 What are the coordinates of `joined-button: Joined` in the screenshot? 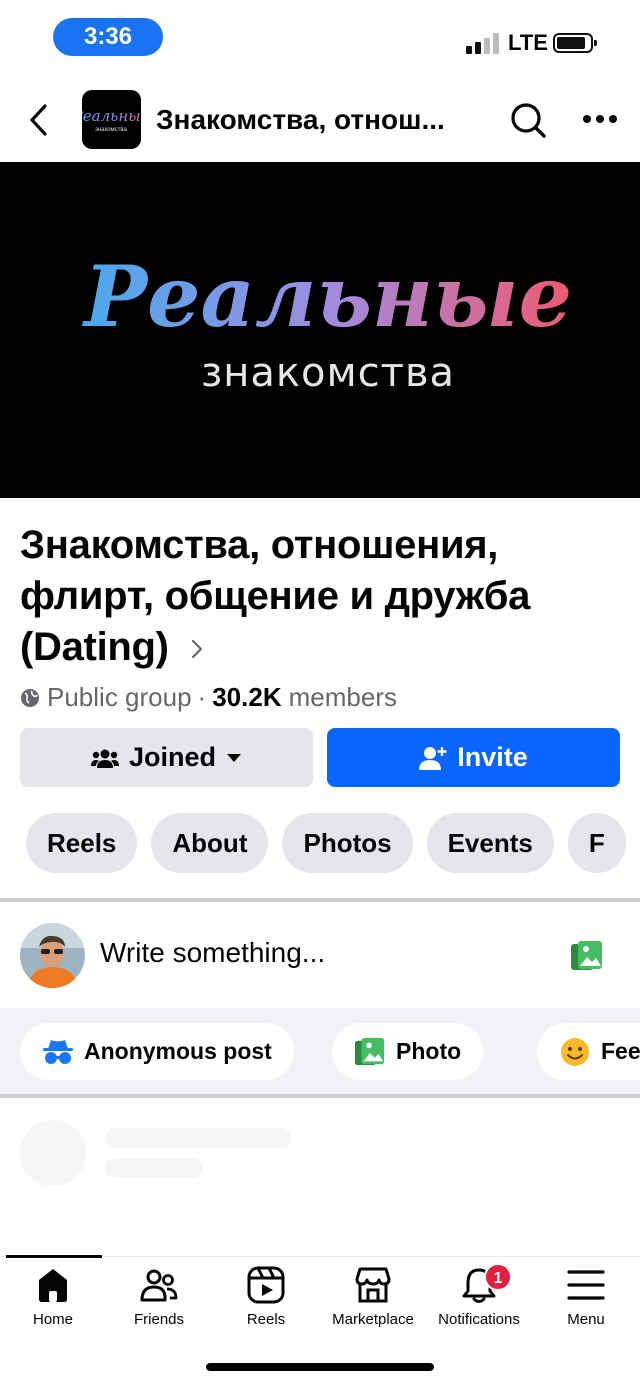 It's located at (166, 757).